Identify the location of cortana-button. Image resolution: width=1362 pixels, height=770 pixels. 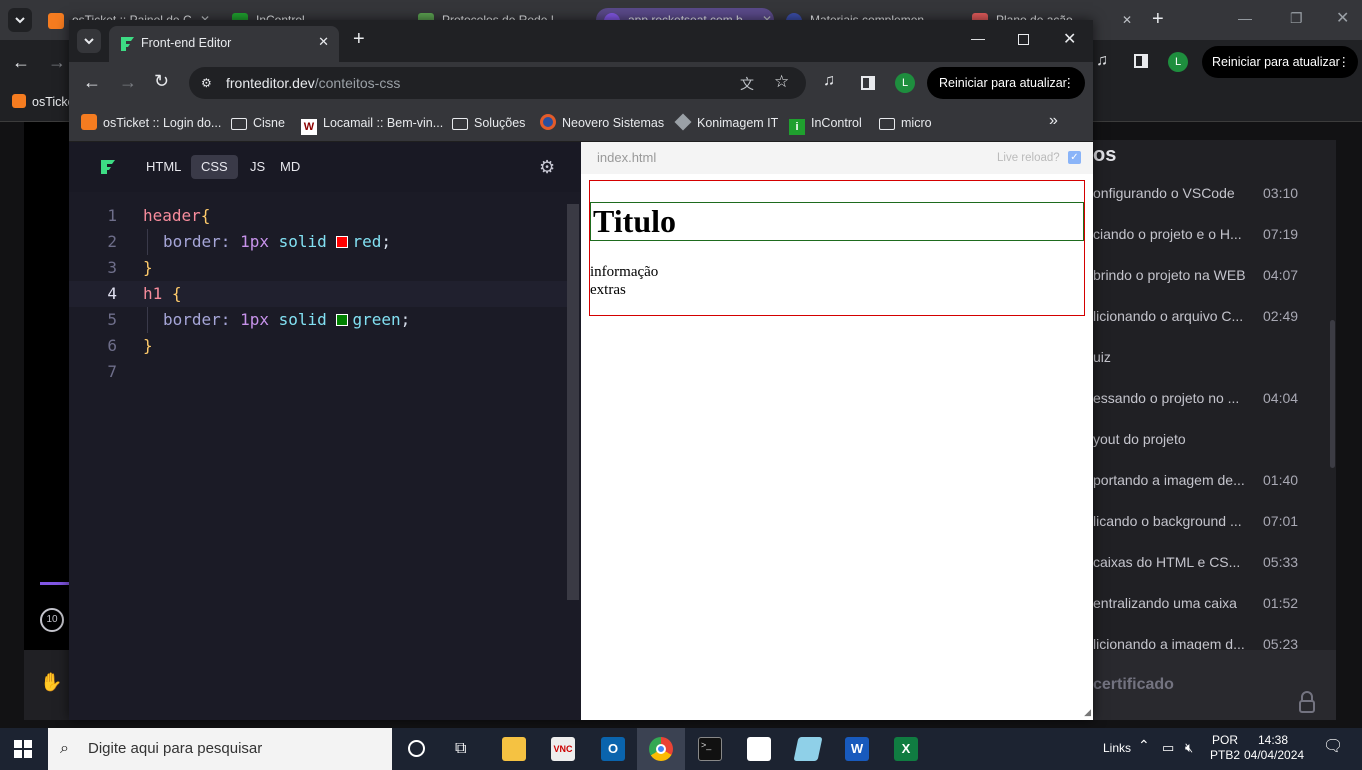
(416, 749).